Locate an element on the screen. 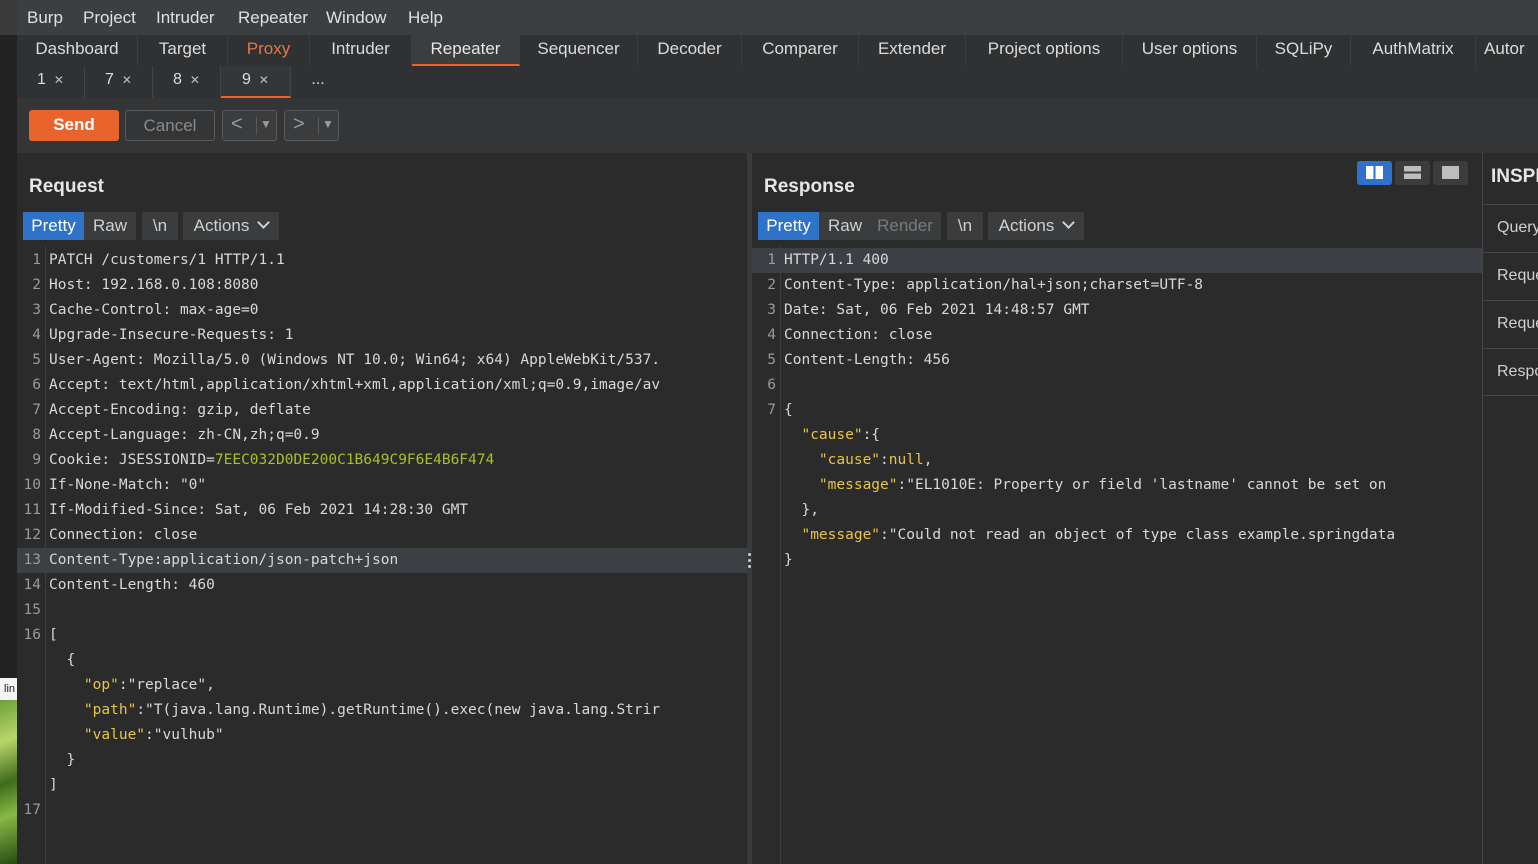 This screenshot has width=1538, height=864. line-text: "value":"vulhub" is located at coordinates (136, 735).